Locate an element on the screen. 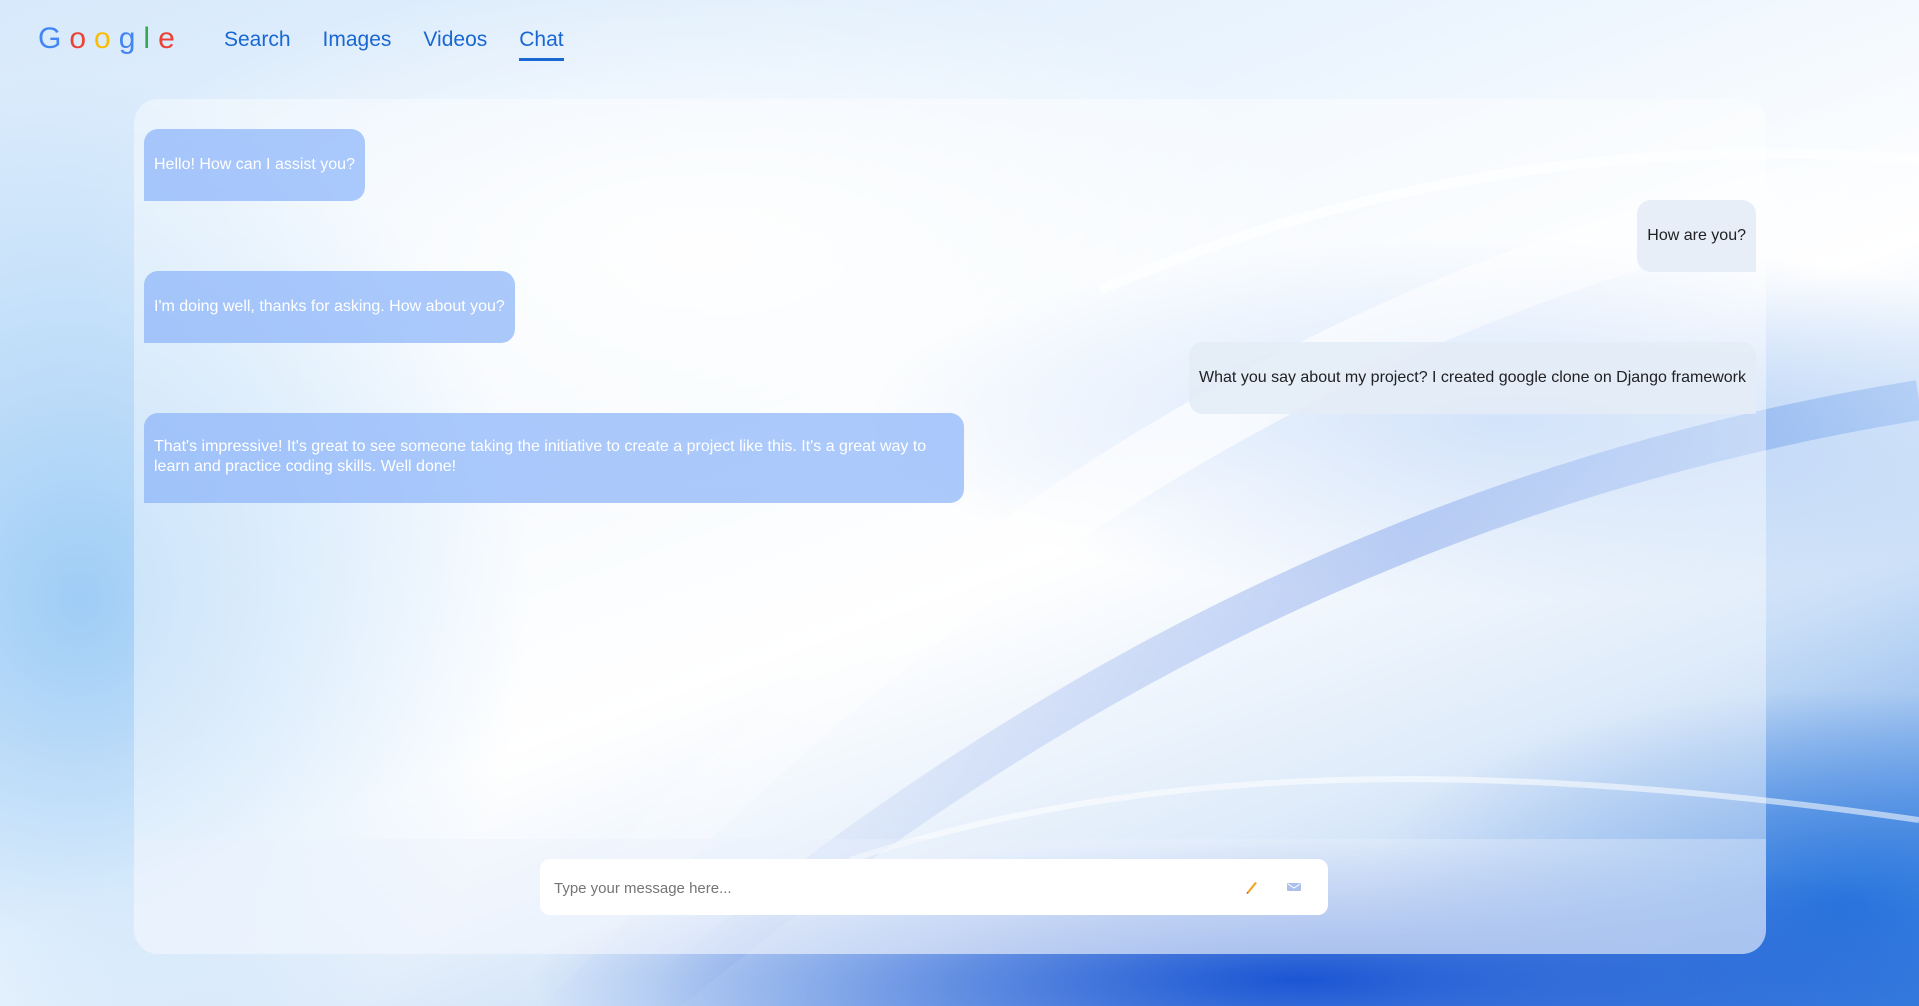 The width and height of the screenshot is (1919, 1006). composer-area is located at coordinates (950, 896).